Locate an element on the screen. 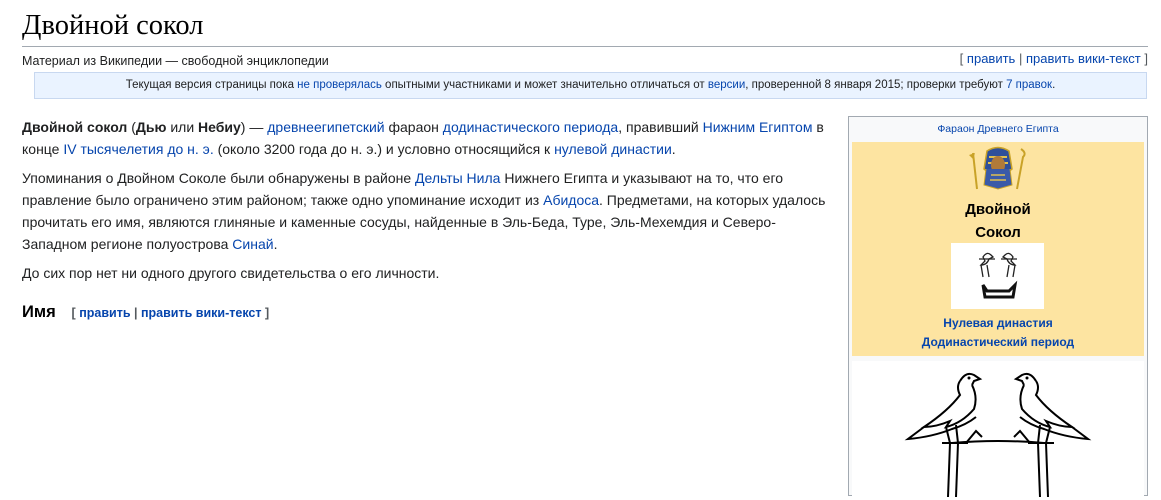  infobox-caption-link: Фараон Древнего Египта is located at coordinates (997, 129).